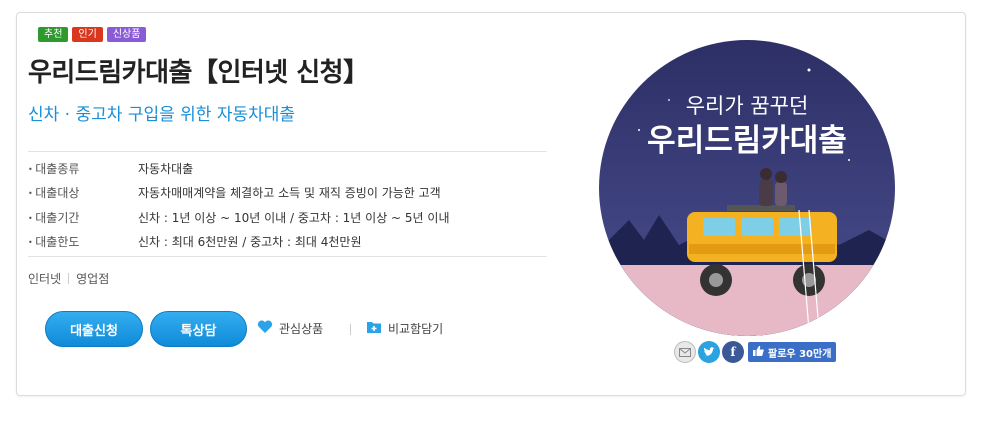 Image resolution: width=991 pixels, height=423 pixels. I want to click on thumbs-up-icon, so click(758, 352).